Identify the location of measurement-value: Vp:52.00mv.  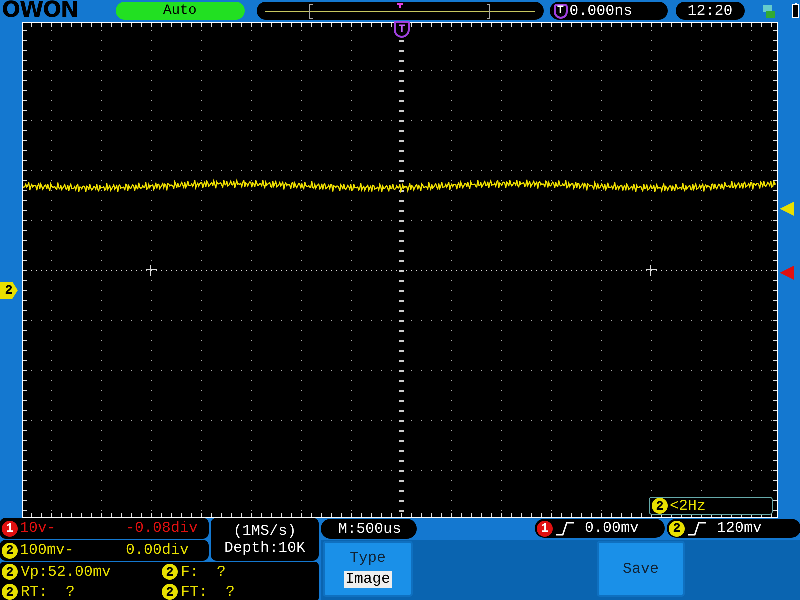
(66, 572).